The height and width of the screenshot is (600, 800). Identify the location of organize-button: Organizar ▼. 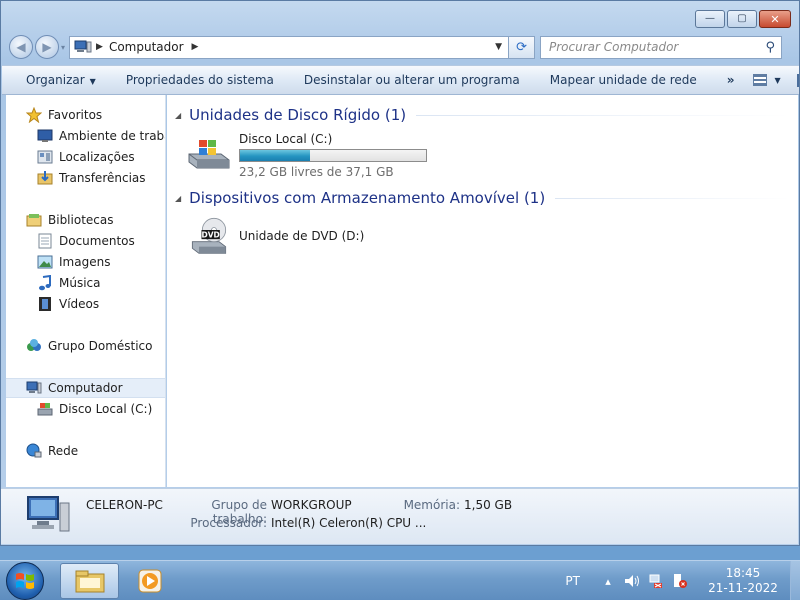
(61, 80).